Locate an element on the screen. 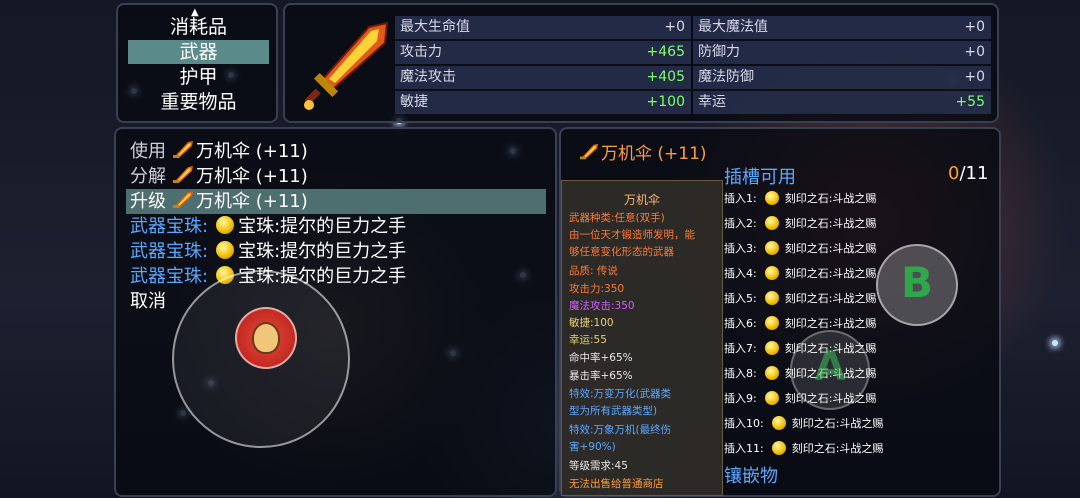 The width and height of the screenshot is (1080, 498). b-button-label: B is located at coordinates (916, 282).